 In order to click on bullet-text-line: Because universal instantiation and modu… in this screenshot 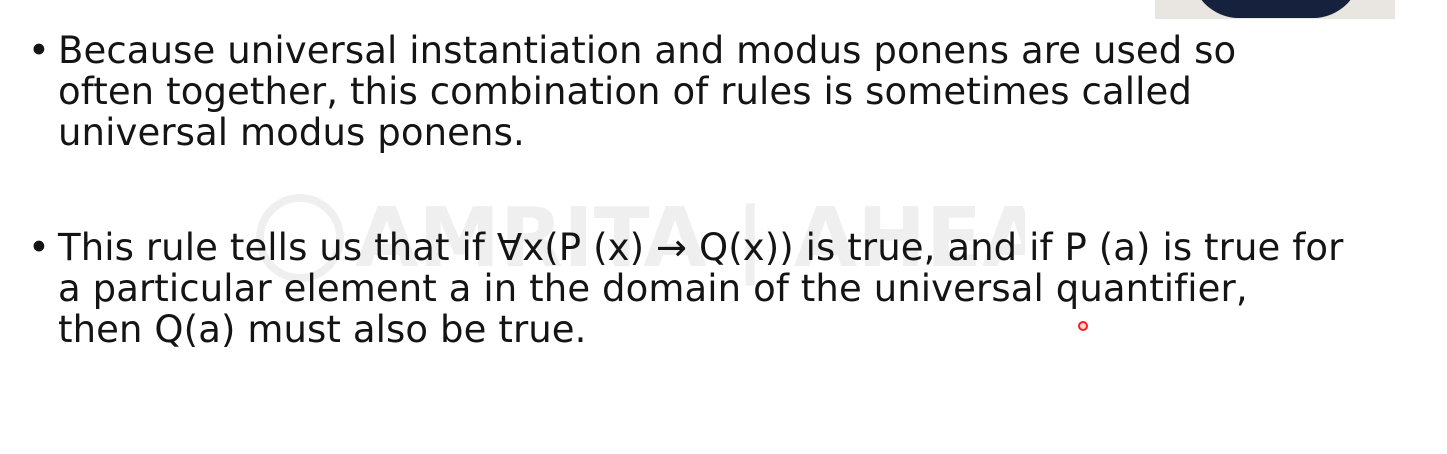, I will do `click(647, 50)`.